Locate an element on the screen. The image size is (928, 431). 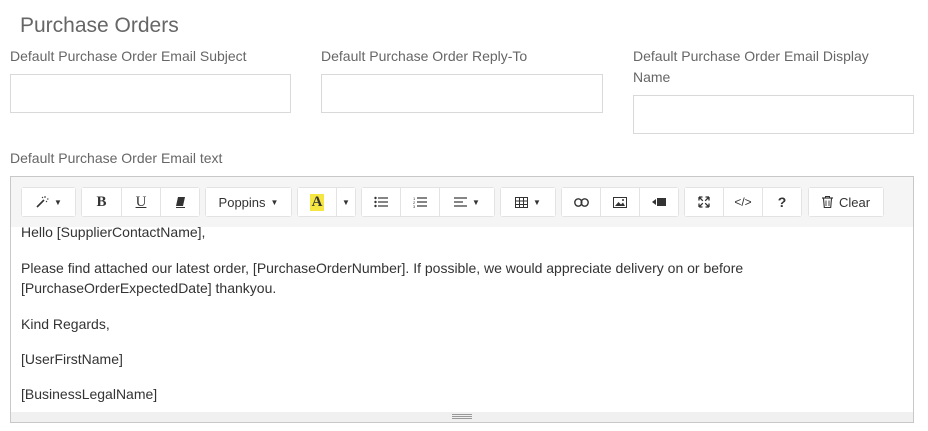
insert-video-button is located at coordinates (659, 202).